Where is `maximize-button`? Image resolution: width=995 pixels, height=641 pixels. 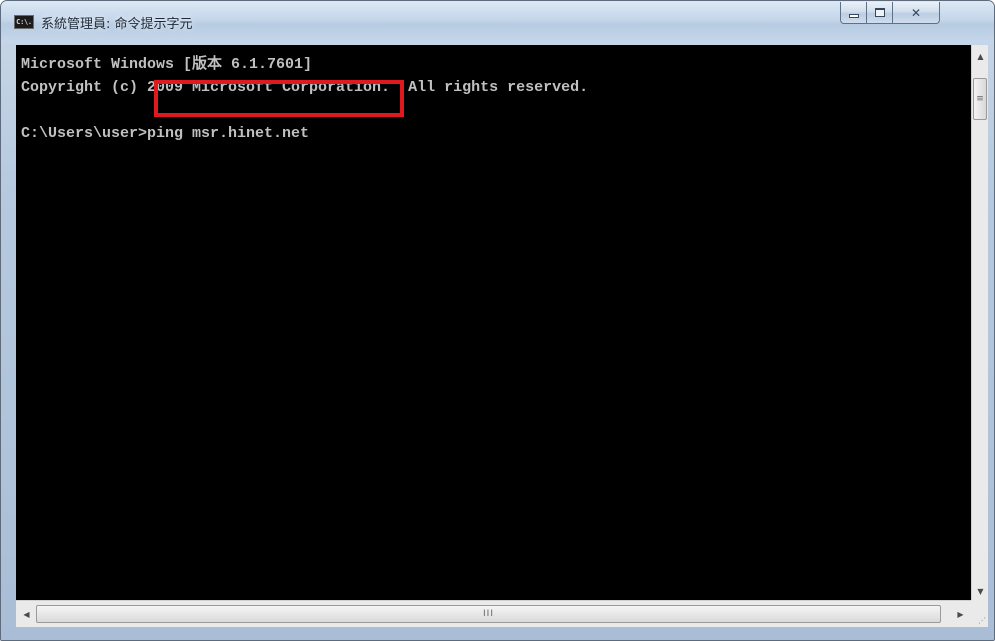
maximize-button is located at coordinates (880, 13).